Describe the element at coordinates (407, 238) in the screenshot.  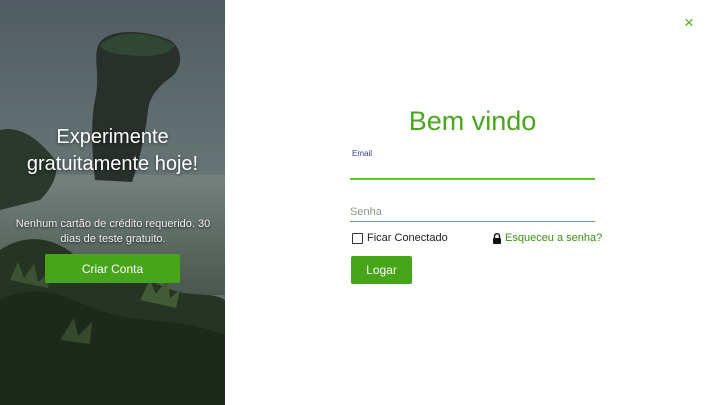
I see `remember-me-label: Ficar Conectado` at that location.